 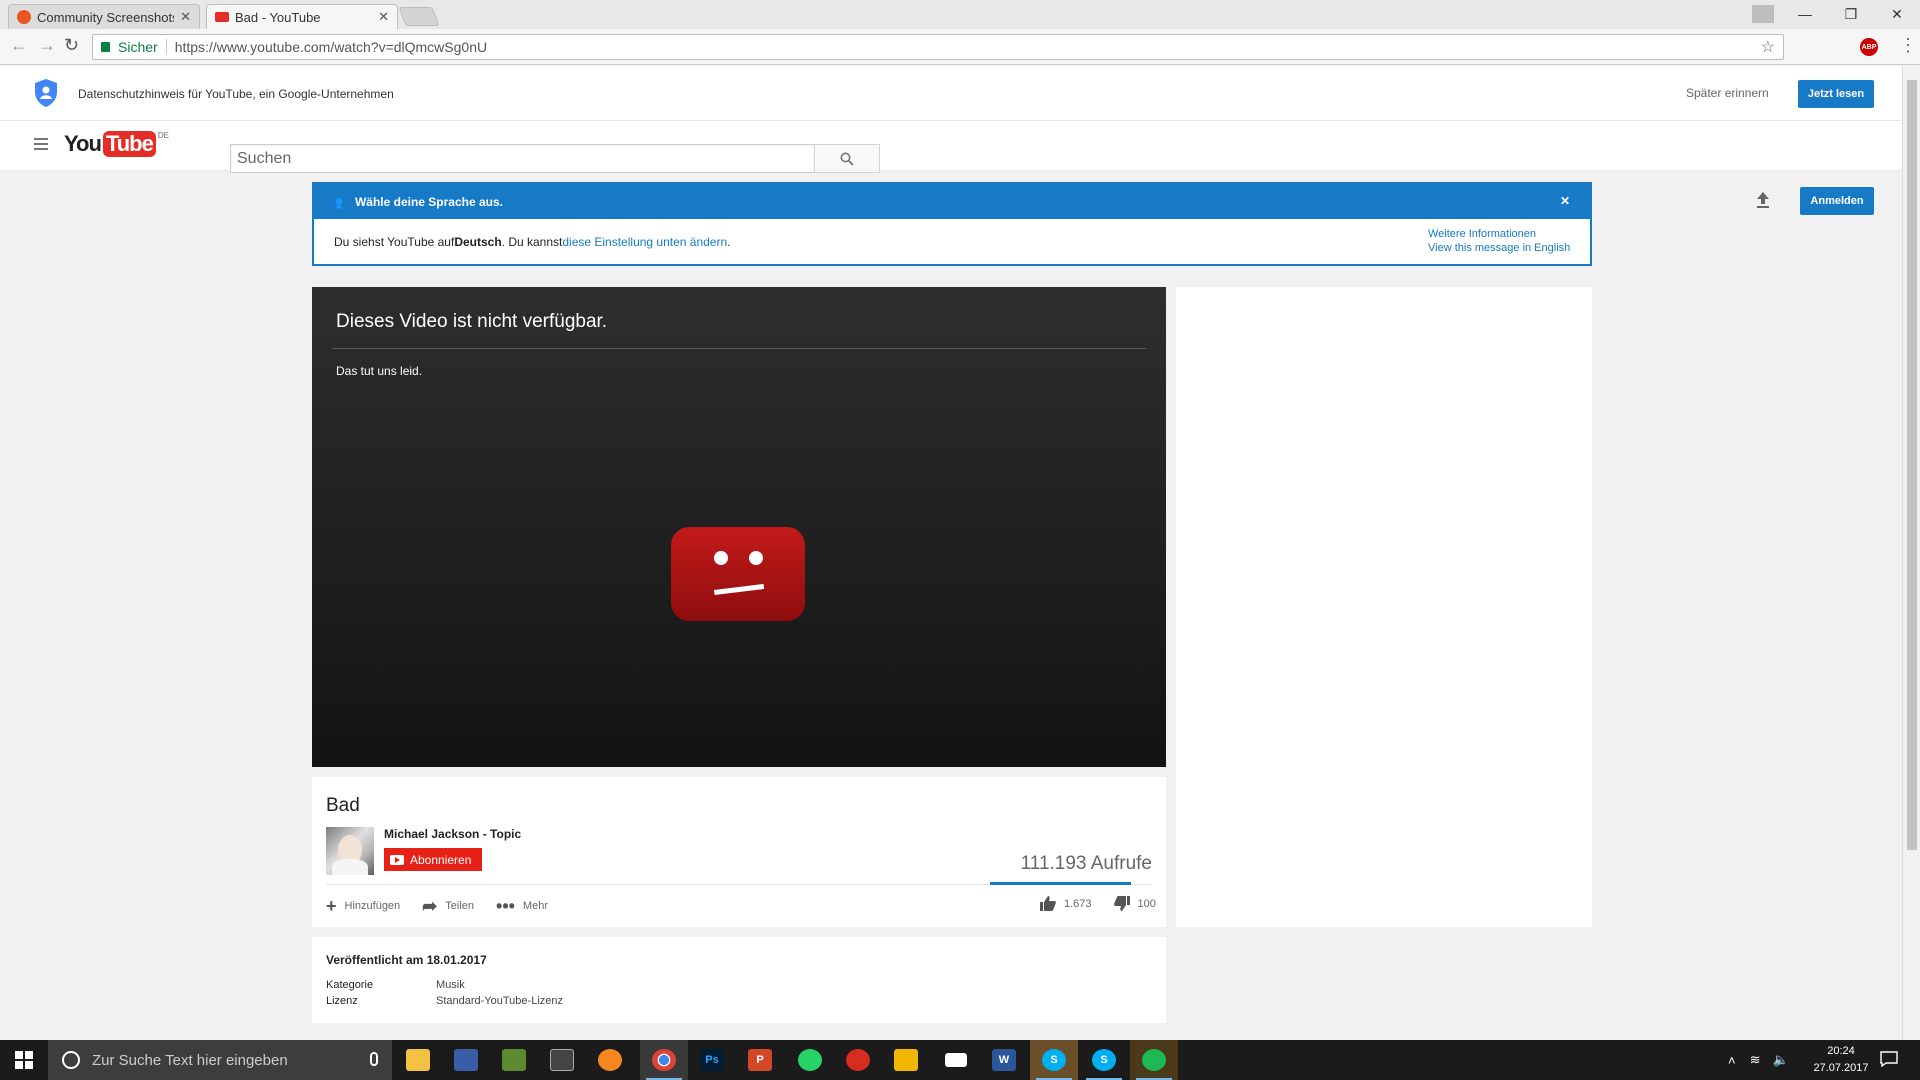 I want to click on sign-in-button: Anmelden, so click(x=1837, y=201).